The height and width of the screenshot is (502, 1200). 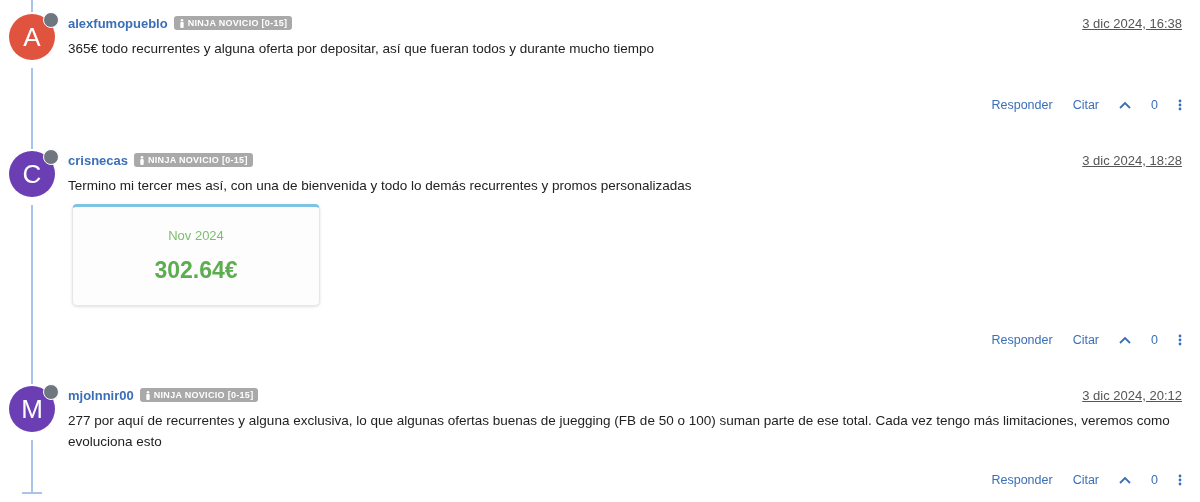 What do you see at coordinates (1132, 395) in the screenshot?
I see `post-date: 3 dic 2024, 20:12` at bounding box center [1132, 395].